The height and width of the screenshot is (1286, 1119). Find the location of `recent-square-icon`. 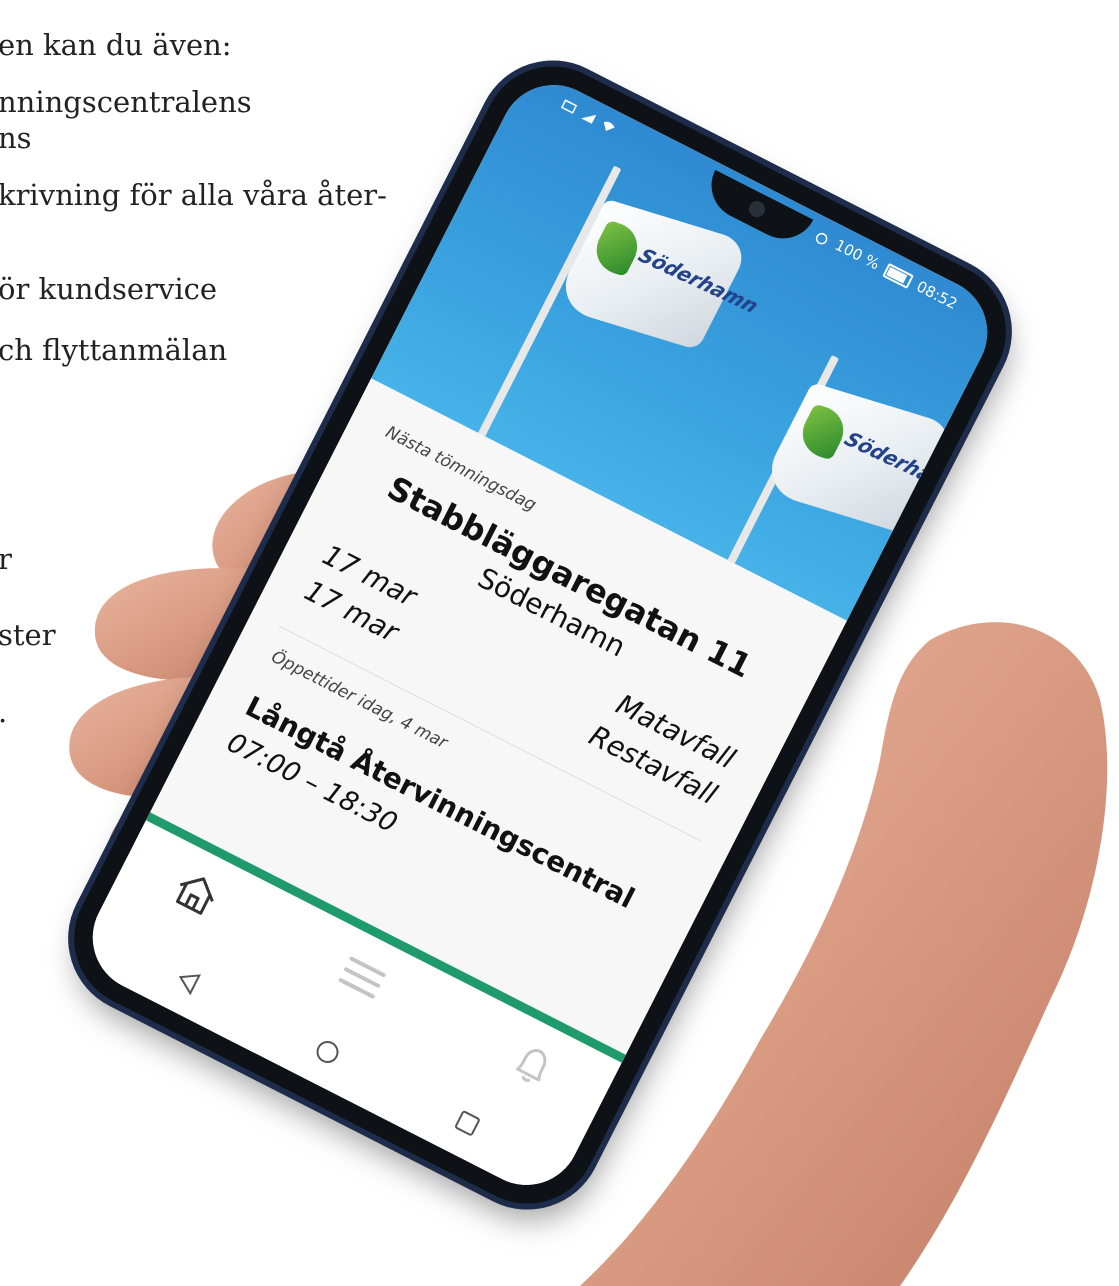

recent-square-icon is located at coordinates (468, 1123).